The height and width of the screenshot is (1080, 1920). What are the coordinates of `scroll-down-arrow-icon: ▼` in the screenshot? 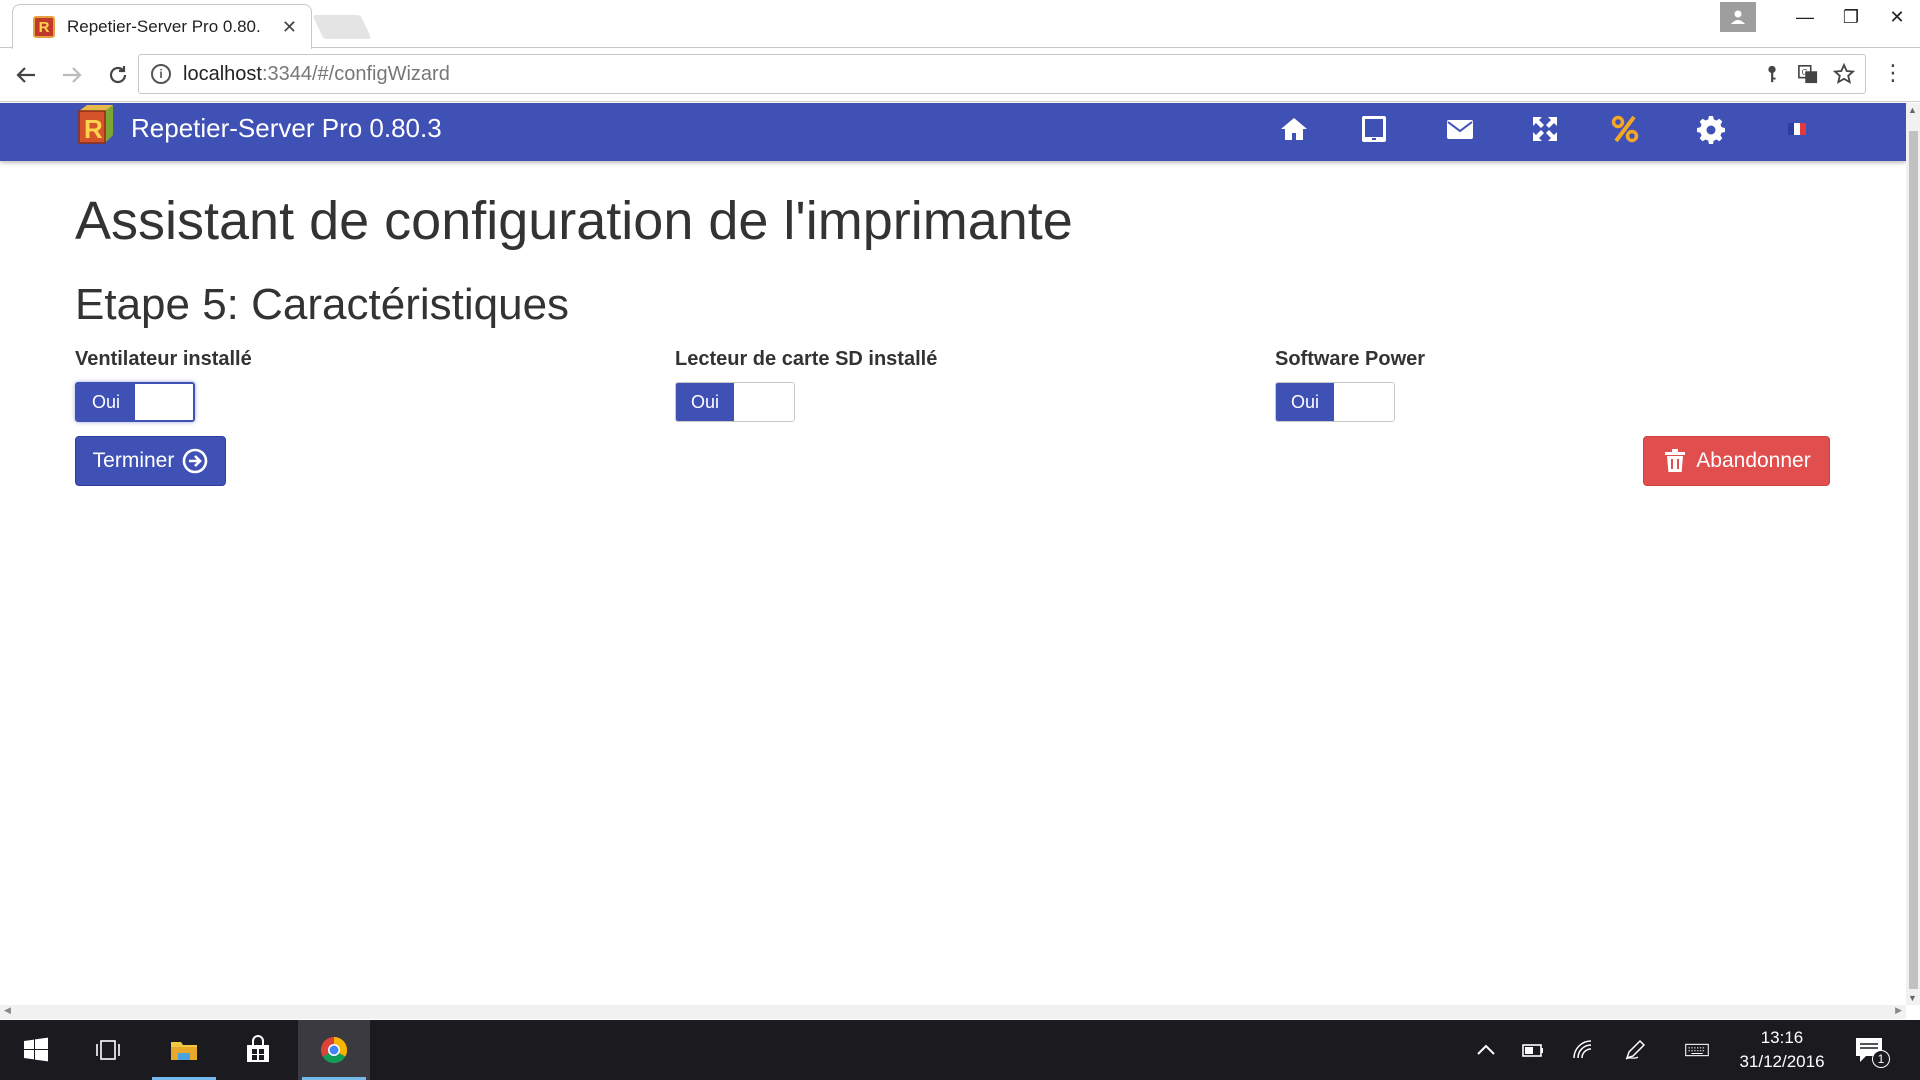 It's located at (1912, 998).